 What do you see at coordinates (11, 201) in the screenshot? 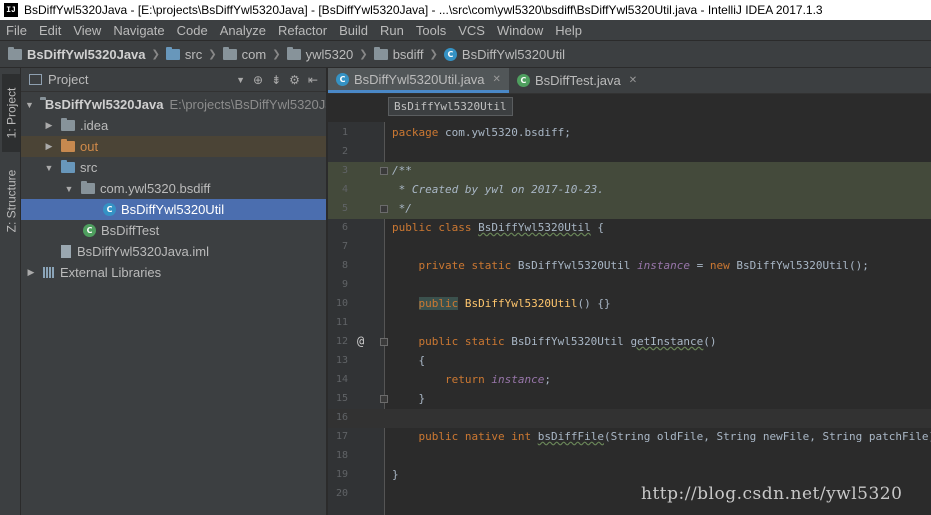
I see `tool-tab-structure: Z: Structure` at bounding box center [11, 201].